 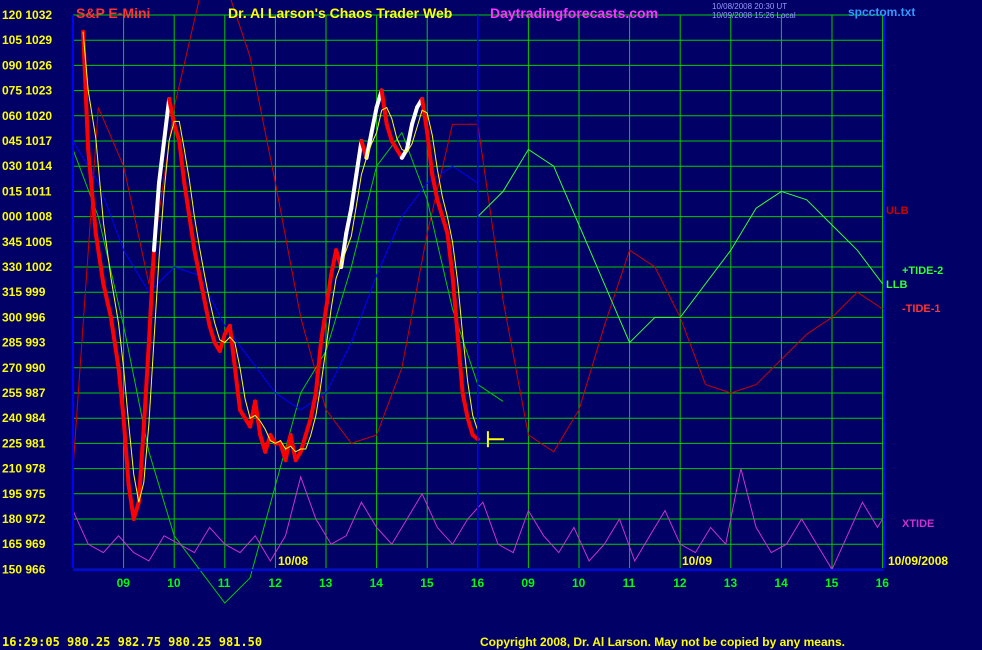 I want to click on y-tick-label: 150 966, so click(x=24, y=569).